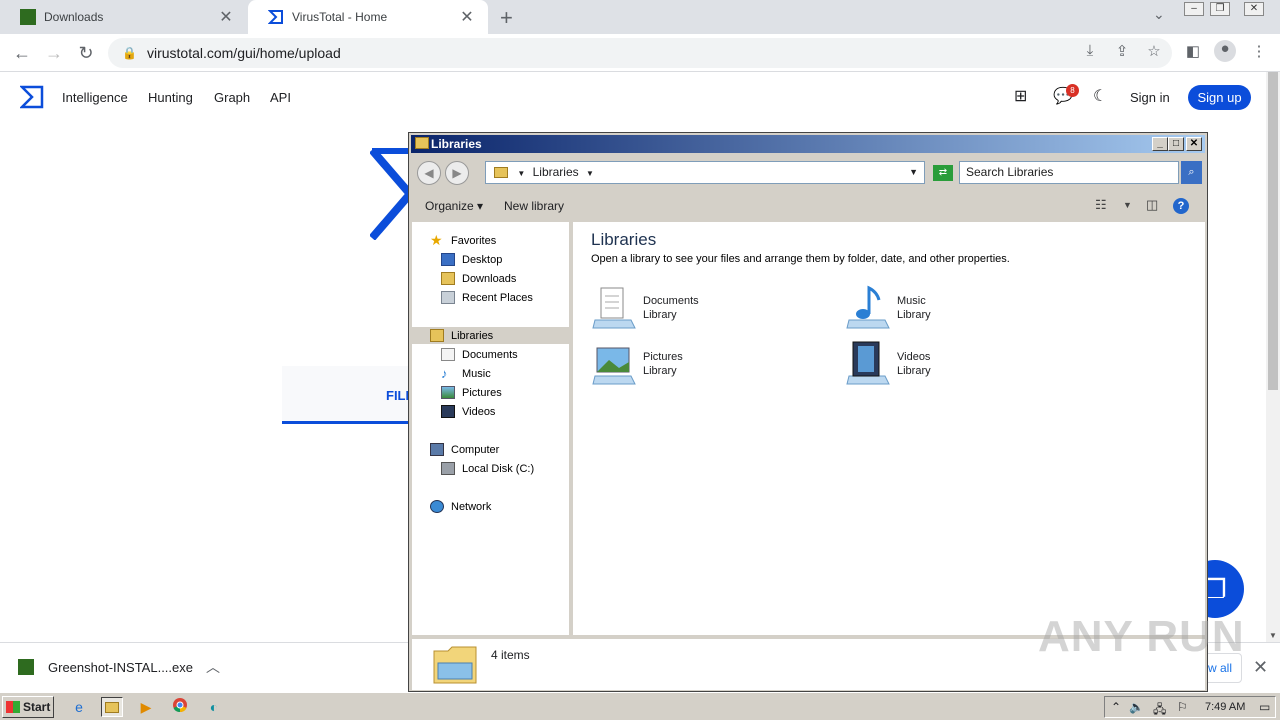  What do you see at coordinates (1273, 635) in the screenshot?
I see `scroll-down-icon: ▼` at bounding box center [1273, 635].